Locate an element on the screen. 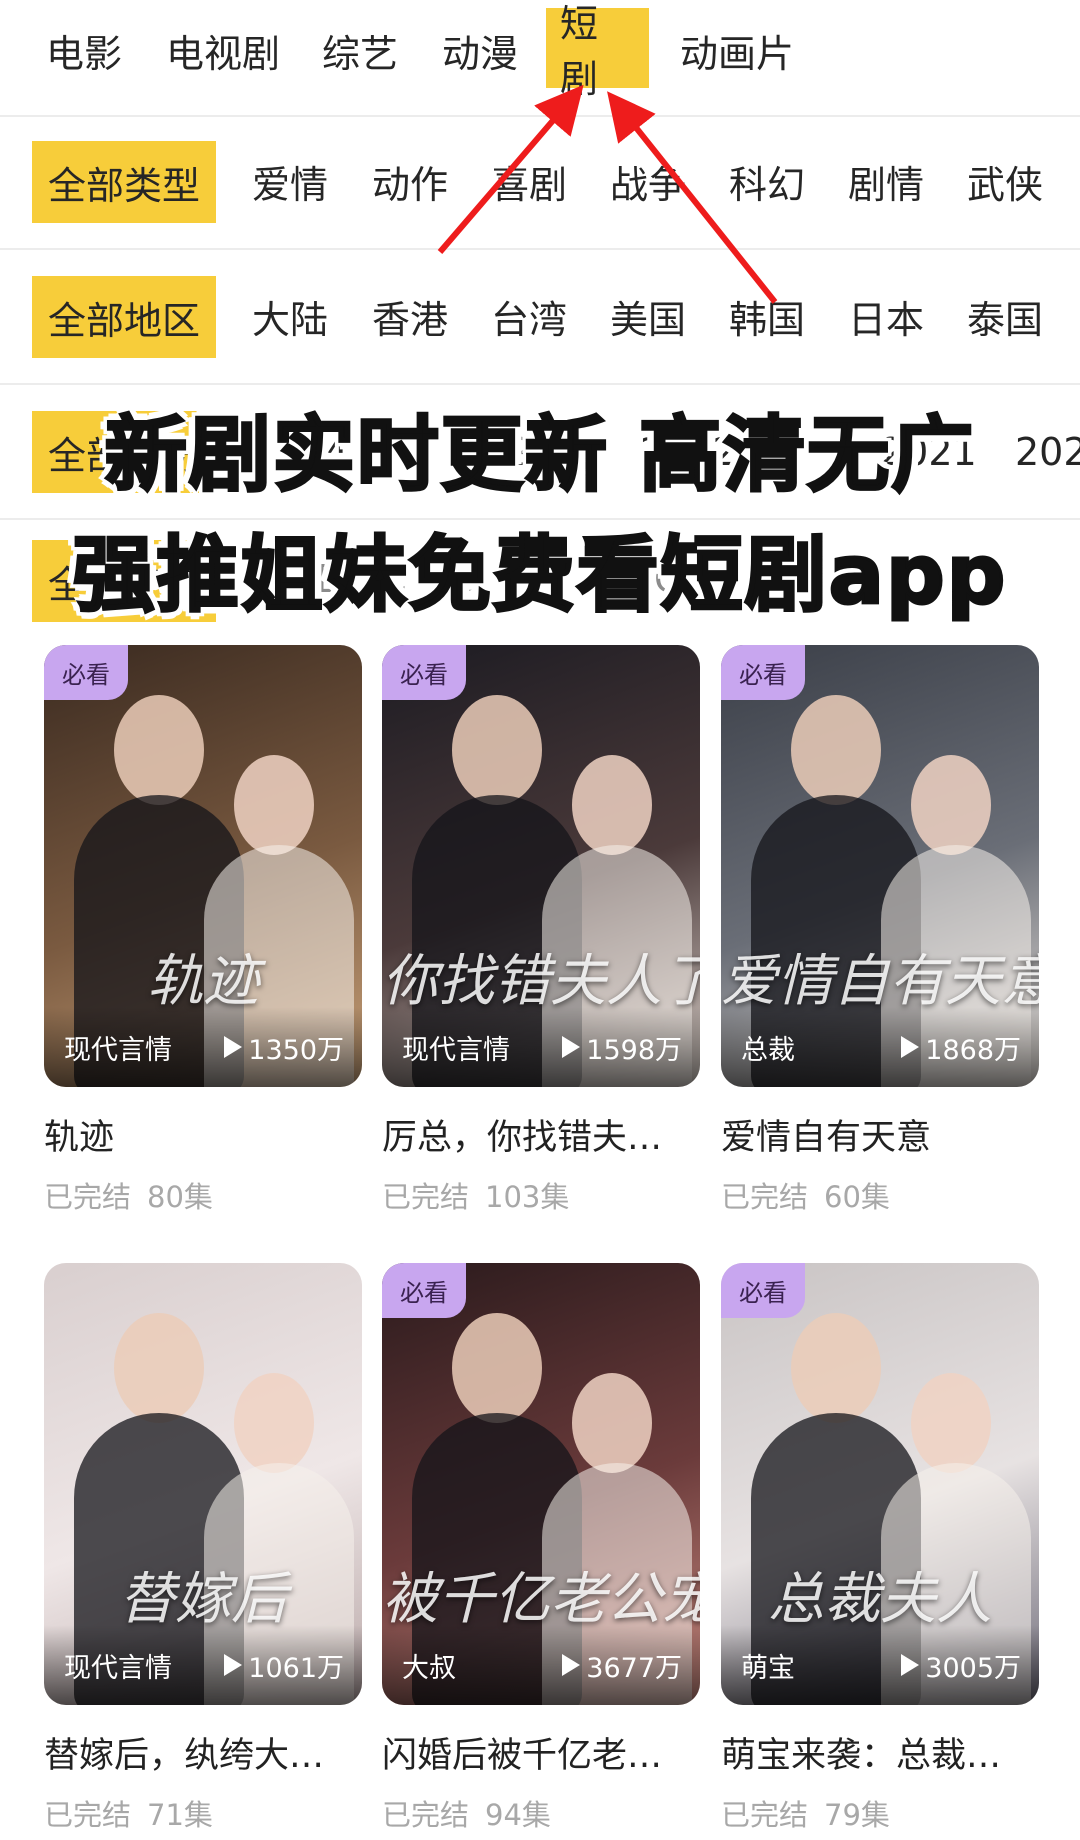  drama-card: 被千亿老公宠上天 必看大叔 3677万闪婚后被千亿老… 已完结 94集 is located at coordinates (541, 1548).